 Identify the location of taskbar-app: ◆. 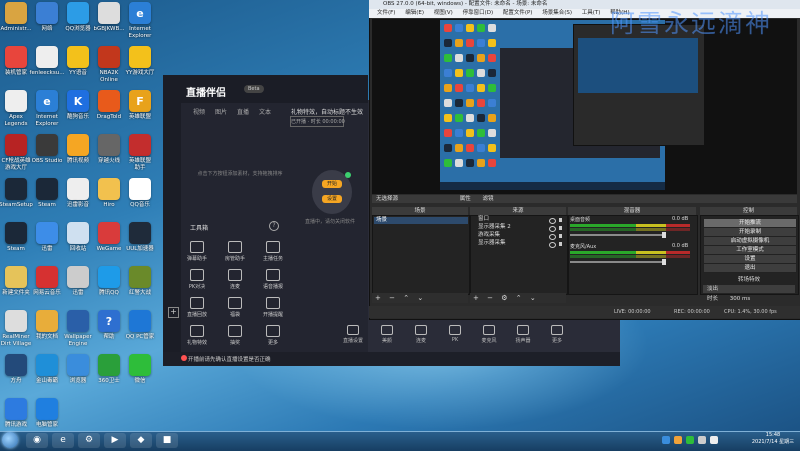
(141, 440).